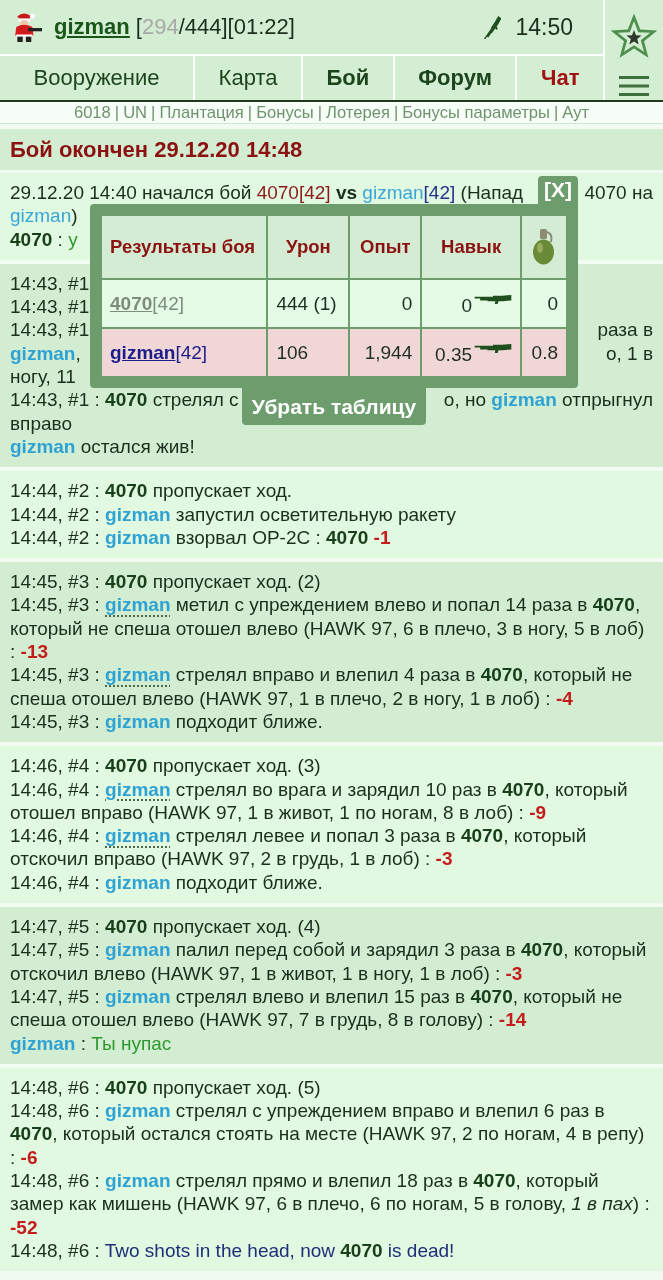  I want to click on menu-icon, so click(634, 86).